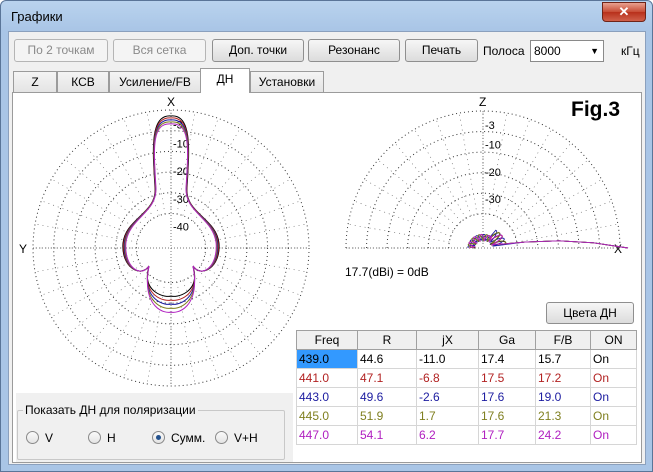  What do you see at coordinates (507, 378) in the screenshot?
I see `table-cell-ga: 17.5` at bounding box center [507, 378].